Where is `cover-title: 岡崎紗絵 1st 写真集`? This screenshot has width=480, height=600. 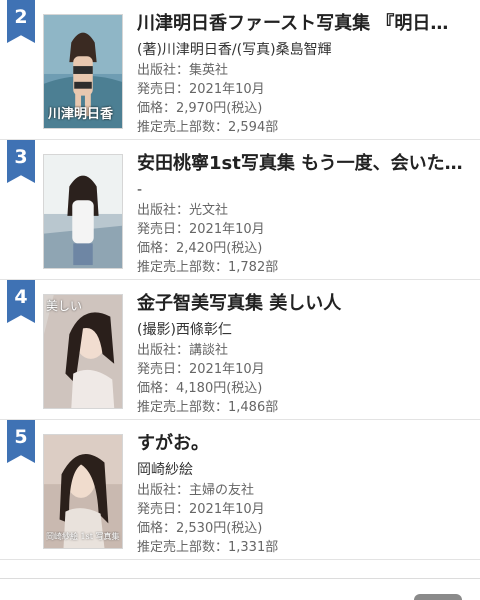 cover-title: 岡崎紗絵 1st 写真集 is located at coordinates (83, 536).